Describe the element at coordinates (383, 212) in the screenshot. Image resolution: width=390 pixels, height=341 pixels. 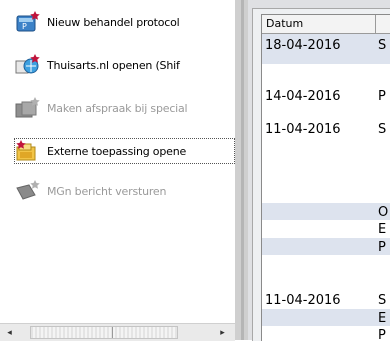
I see `cell-text: O` at that location.